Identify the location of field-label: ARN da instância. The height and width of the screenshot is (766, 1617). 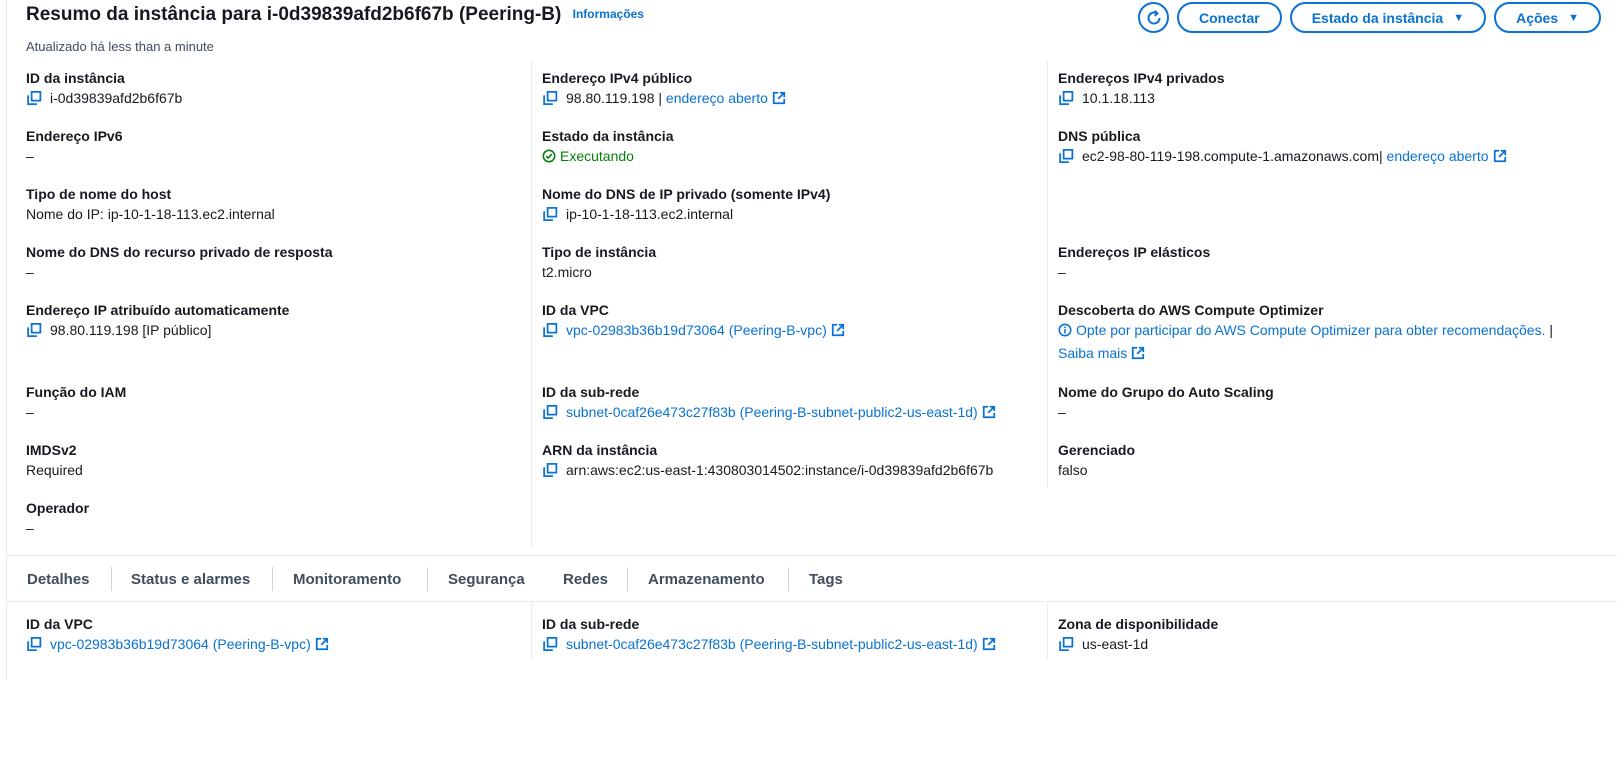
(600, 450).